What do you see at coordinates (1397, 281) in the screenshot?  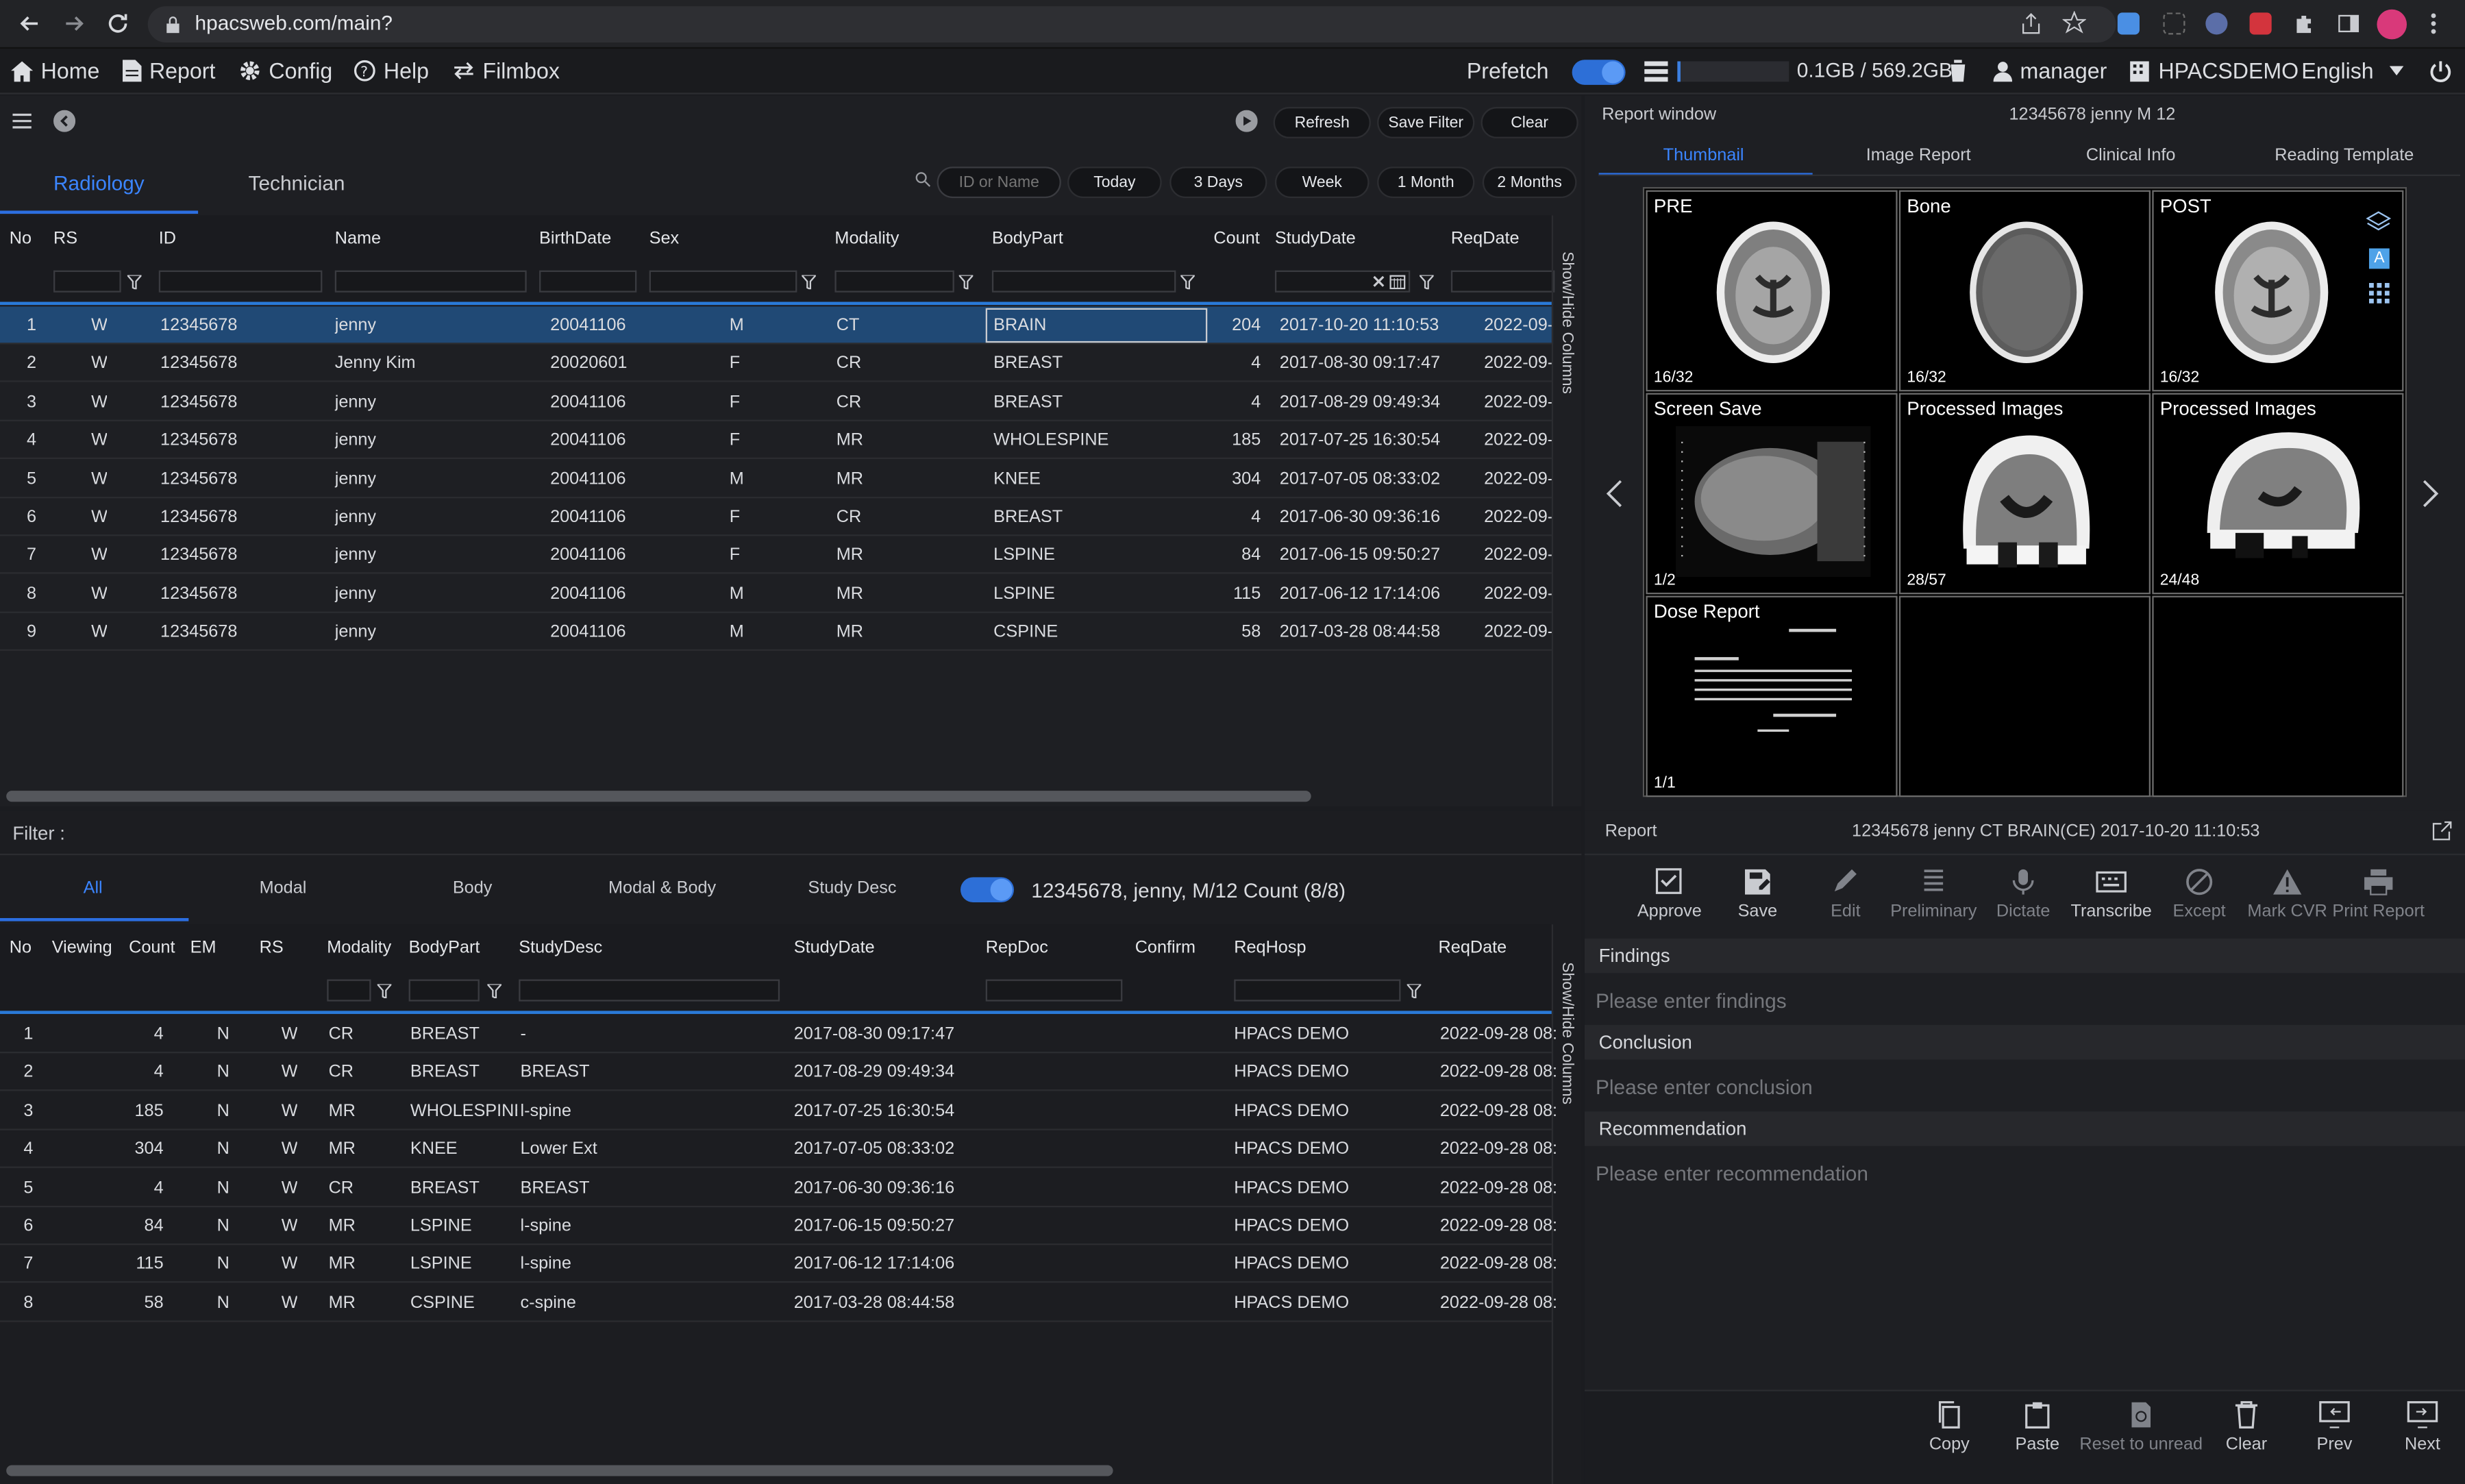 I see `calendar-icon` at bounding box center [1397, 281].